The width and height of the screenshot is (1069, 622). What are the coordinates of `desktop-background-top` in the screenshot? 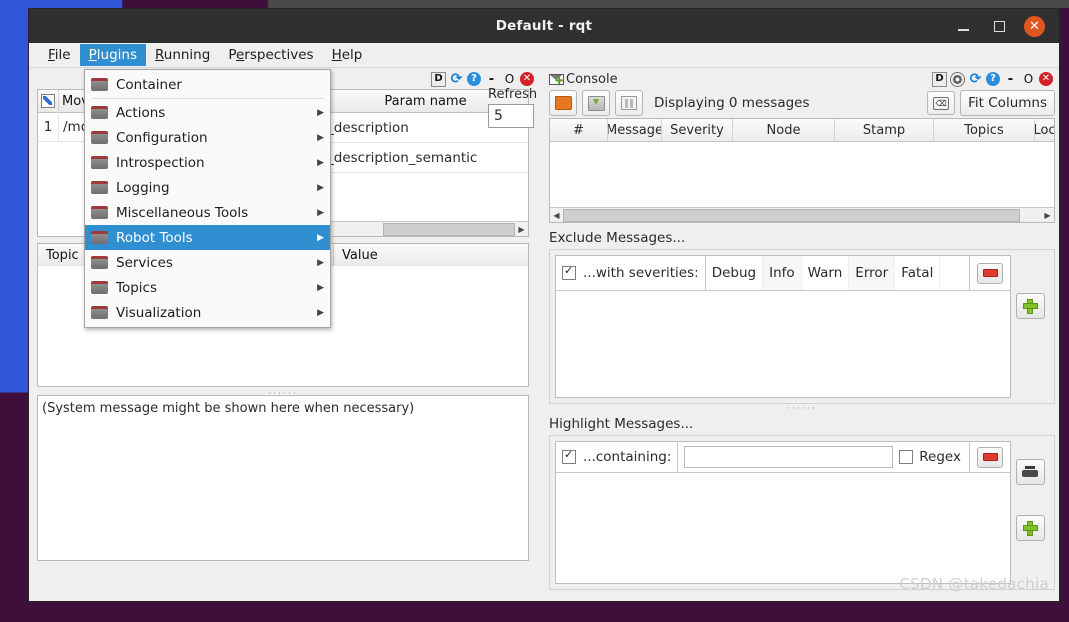 It's located at (548, 4).